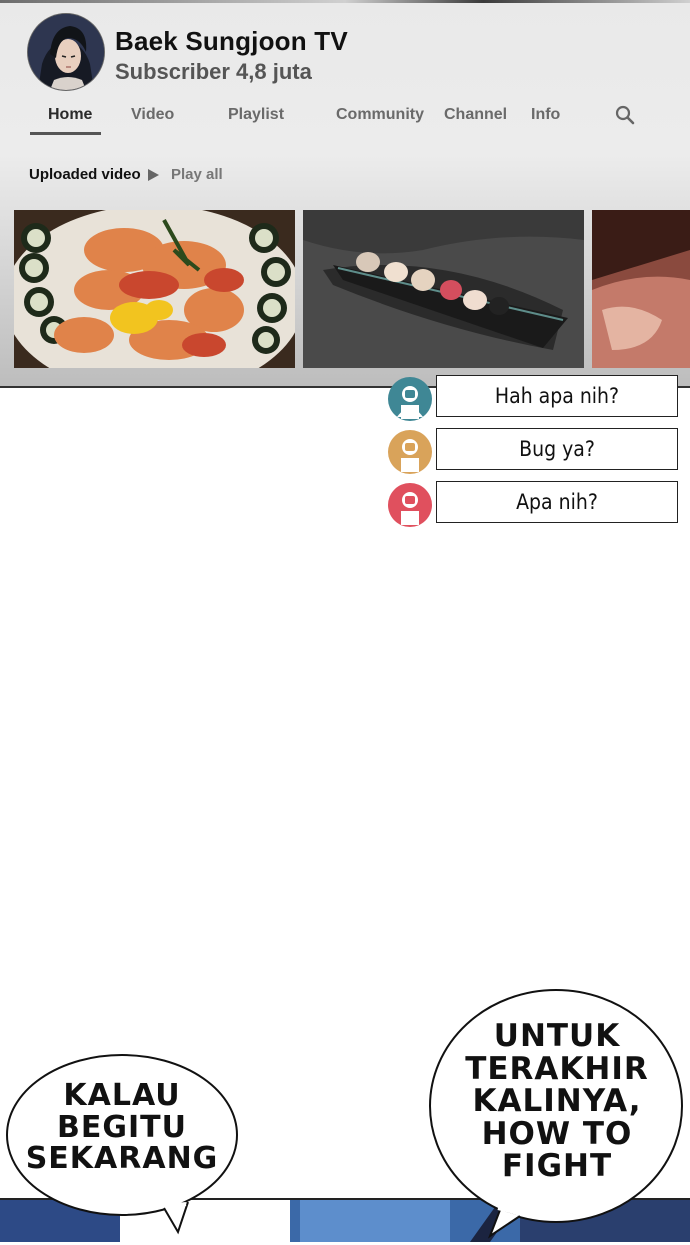 The image size is (690, 1245). I want to click on speech-bubble-right: UNTUK TERAKHIR KALINYA, HOW TO FIGHT, so click(557, 1114).